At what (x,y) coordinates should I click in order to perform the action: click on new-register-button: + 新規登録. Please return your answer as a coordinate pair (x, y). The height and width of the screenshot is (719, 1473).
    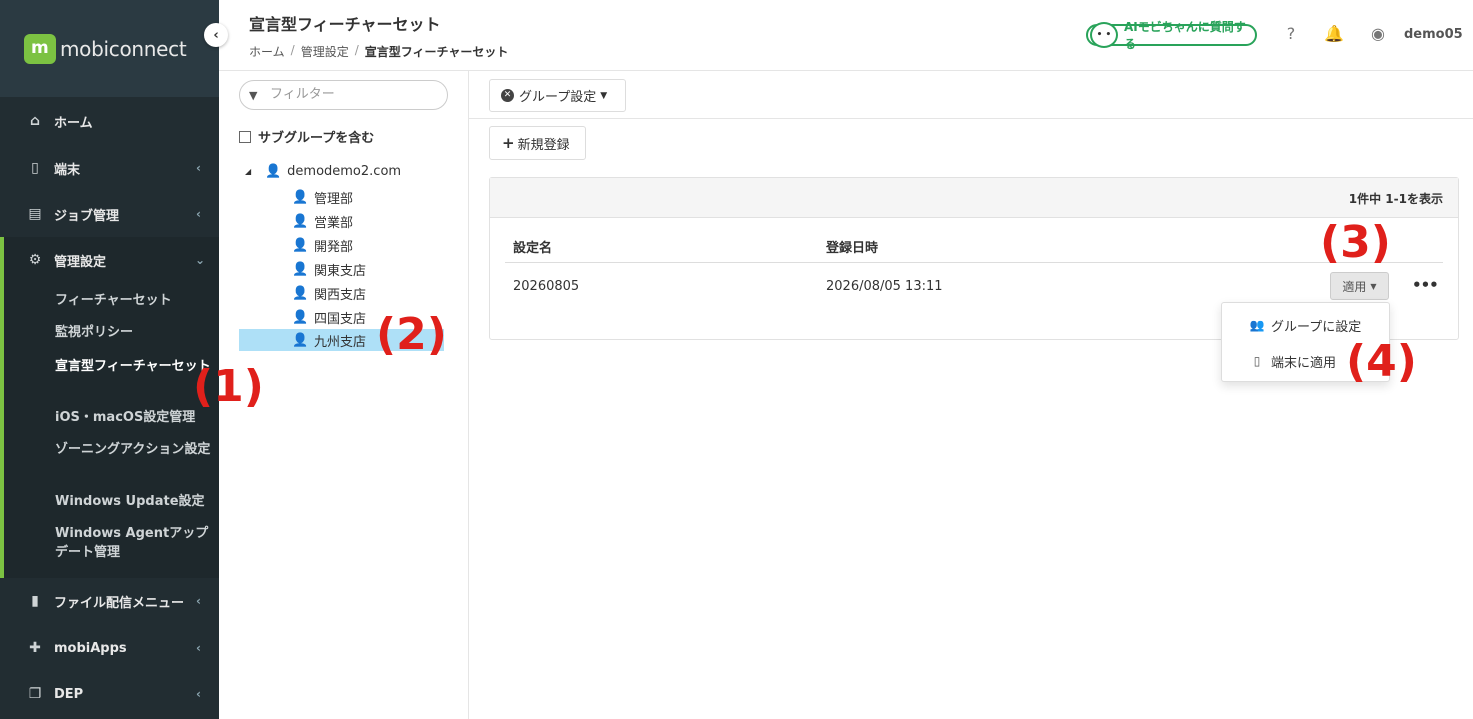
    Looking at the image, I should click on (537, 143).